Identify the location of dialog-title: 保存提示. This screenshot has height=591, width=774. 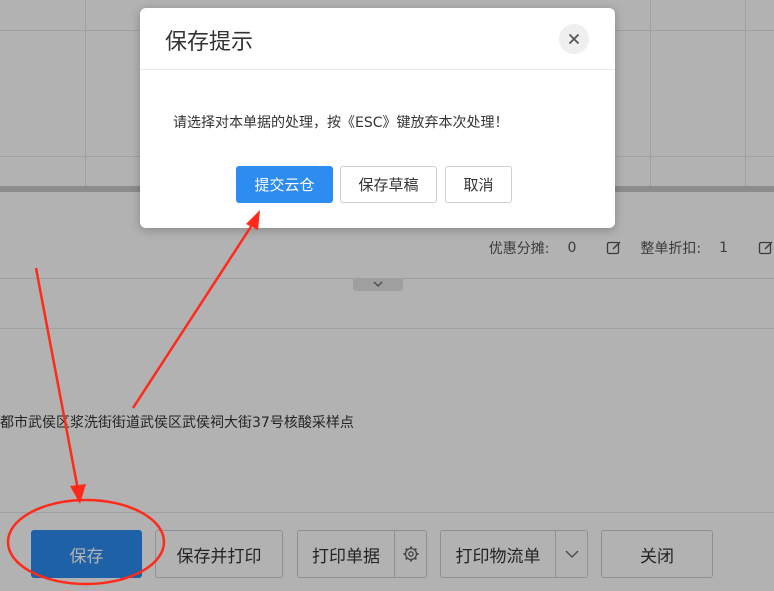
(209, 42).